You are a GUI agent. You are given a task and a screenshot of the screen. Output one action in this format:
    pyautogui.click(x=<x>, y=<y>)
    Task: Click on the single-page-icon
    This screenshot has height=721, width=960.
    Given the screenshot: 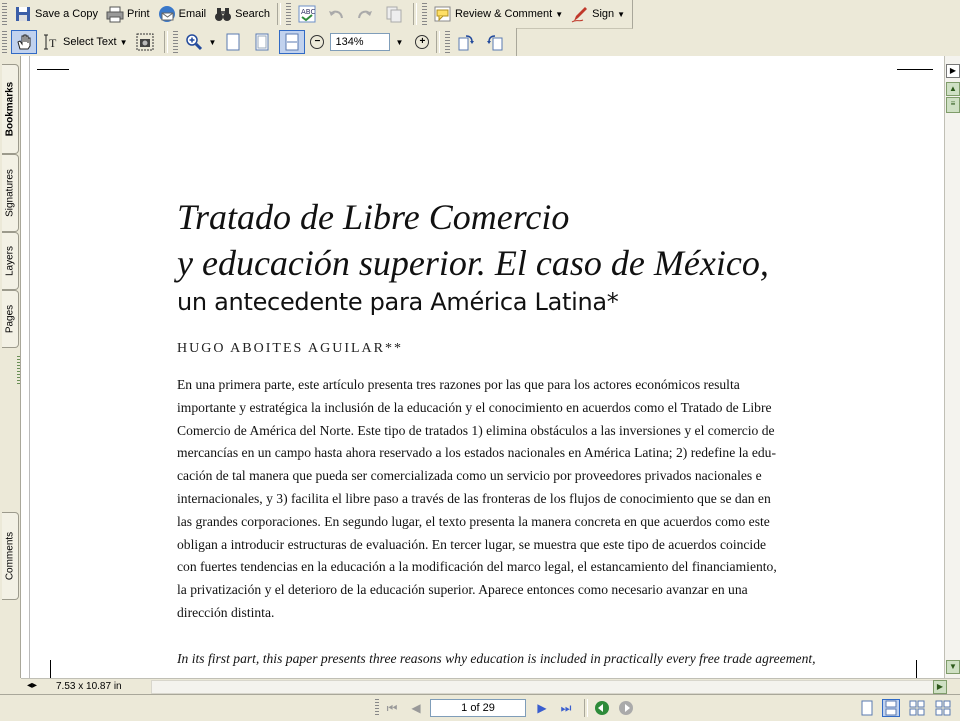 What is the action you would take?
    pyautogui.click(x=867, y=708)
    